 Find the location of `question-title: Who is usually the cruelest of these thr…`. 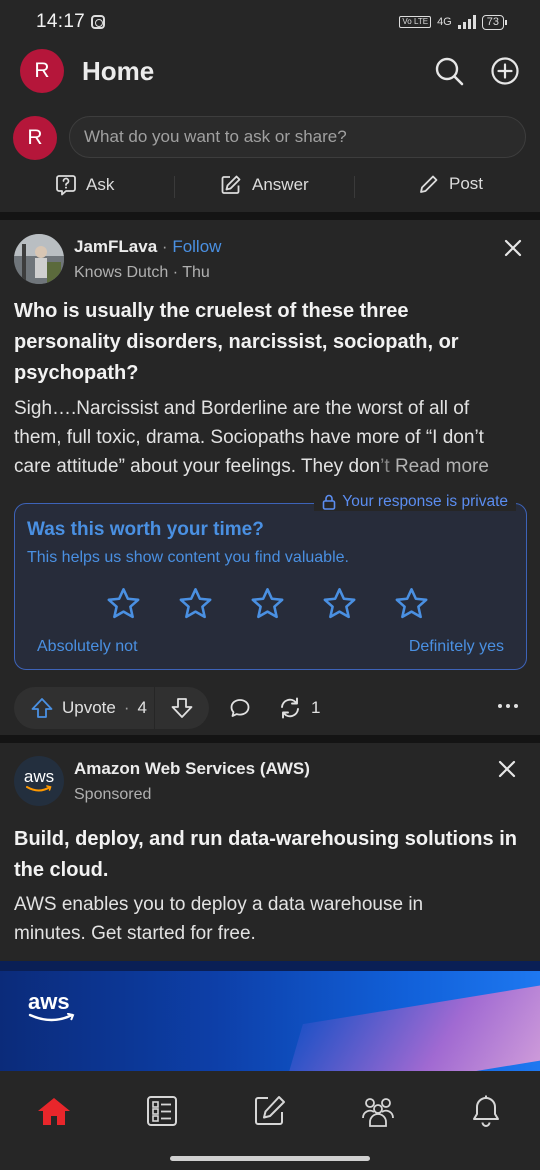

question-title: Who is usually the cruelest of these thr… is located at coordinates (264, 342).